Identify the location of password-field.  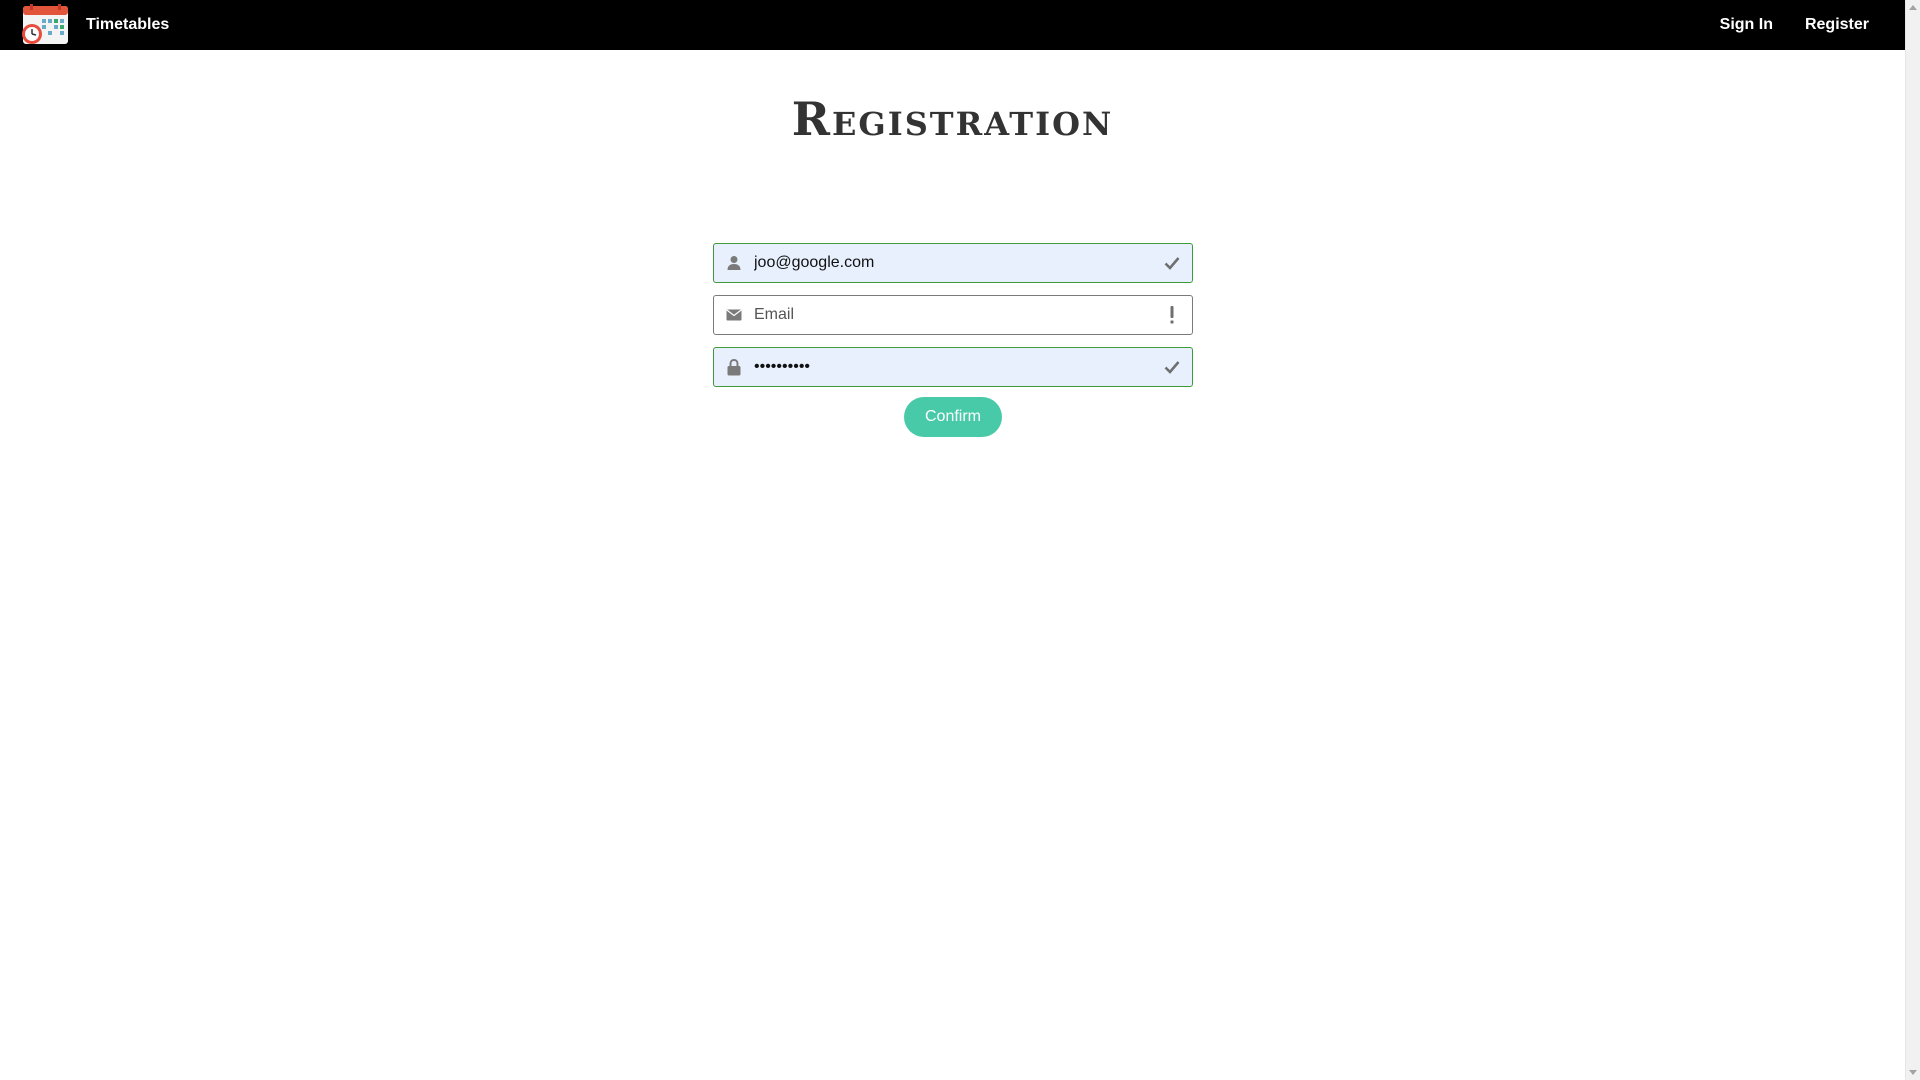
(953, 367).